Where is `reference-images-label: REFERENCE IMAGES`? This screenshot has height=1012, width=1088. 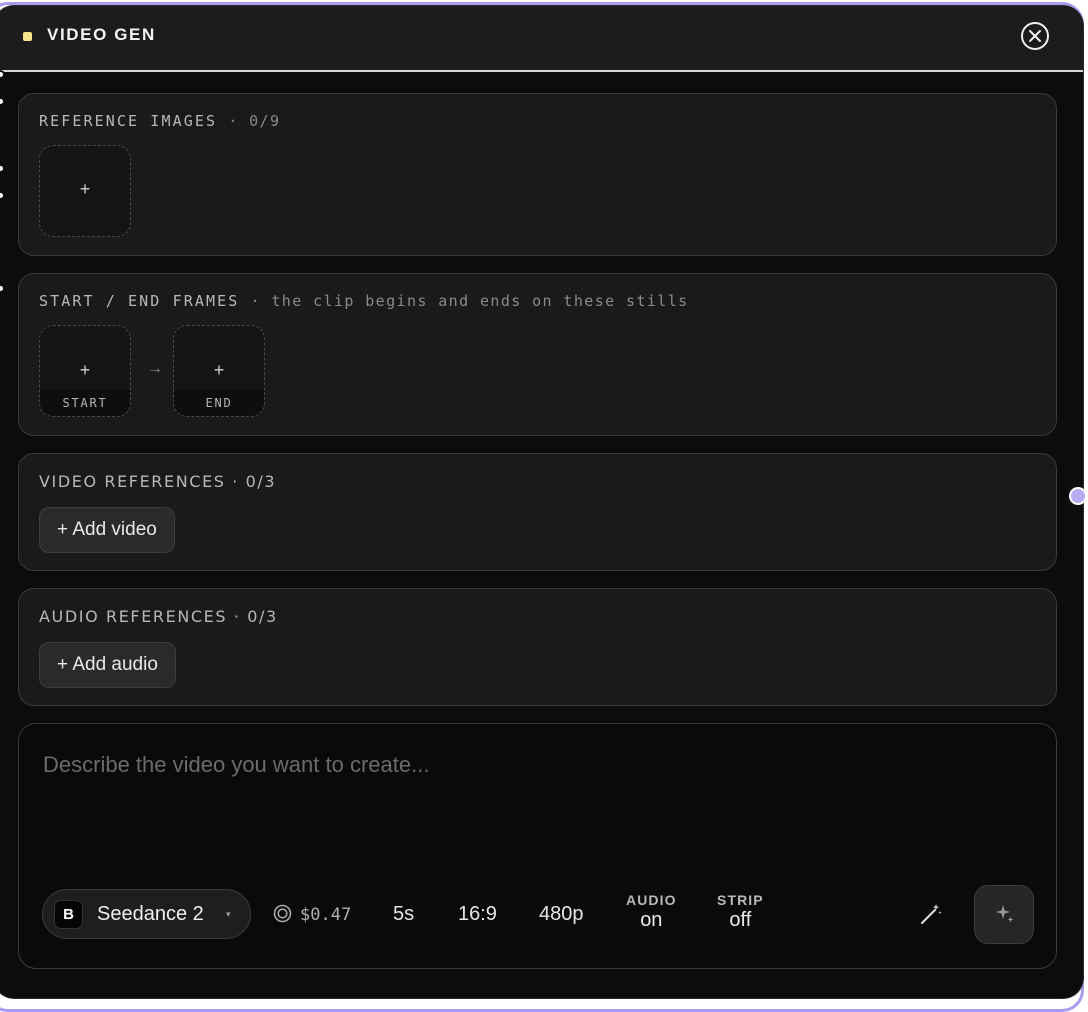 reference-images-label: REFERENCE IMAGES is located at coordinates (128, 121).